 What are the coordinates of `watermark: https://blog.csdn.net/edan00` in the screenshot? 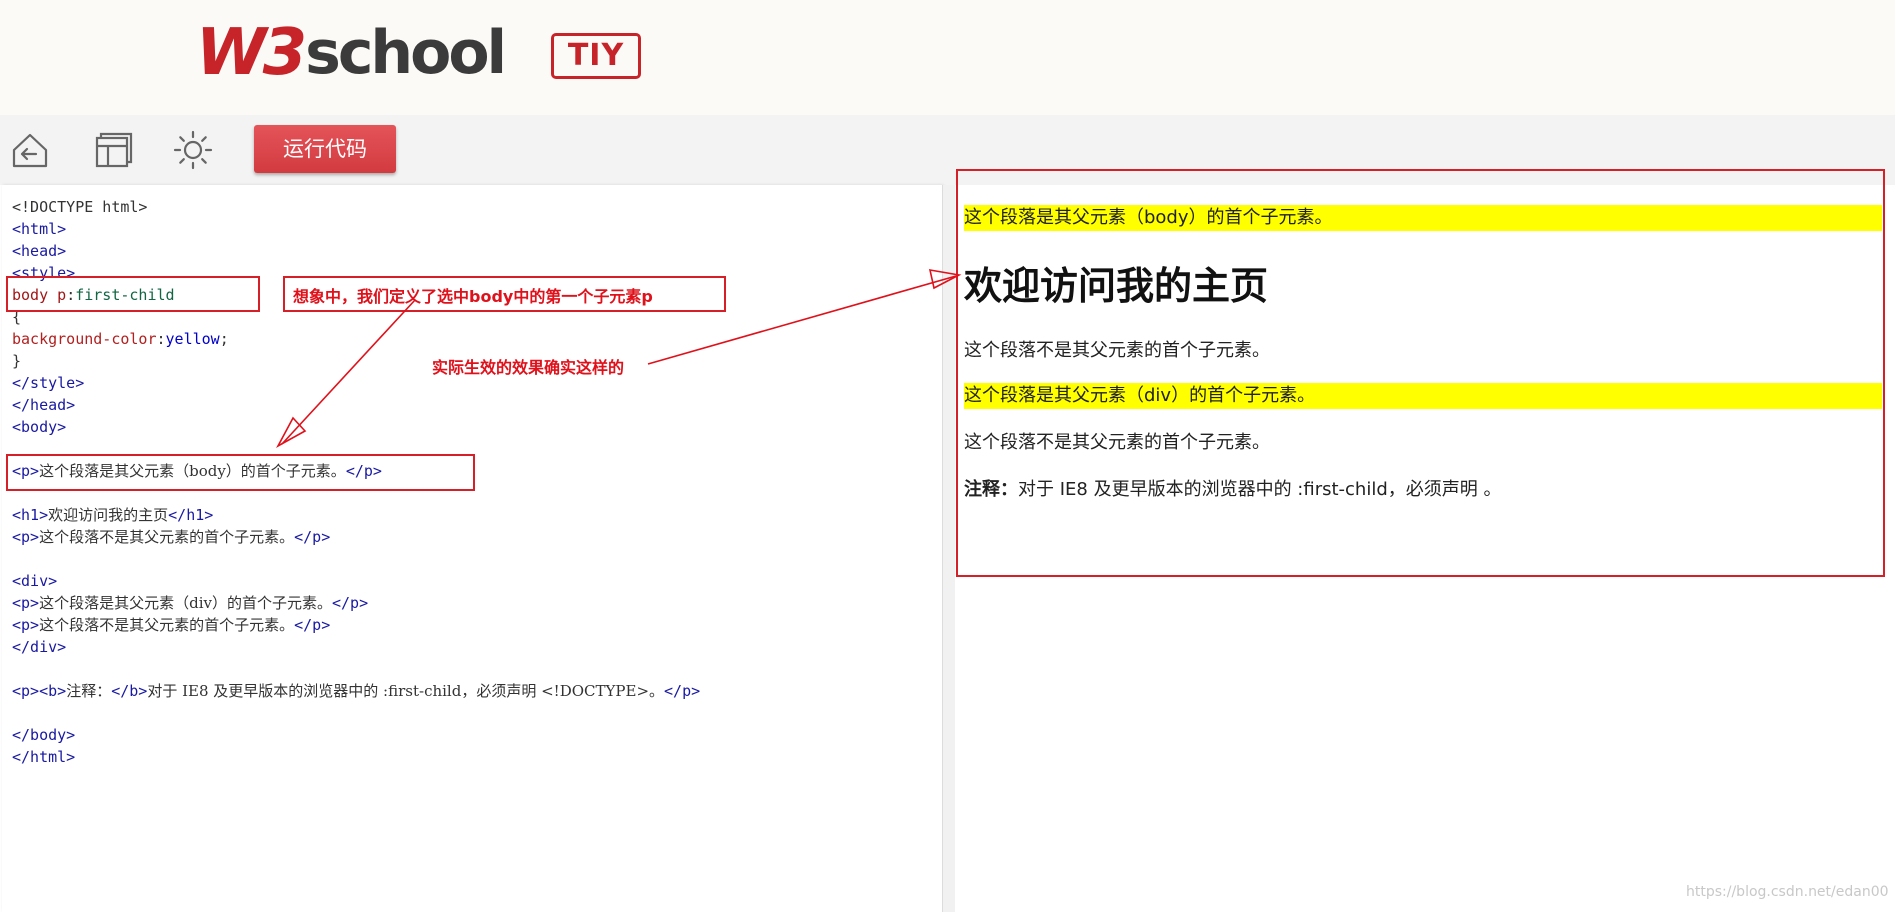 It's located at (1787, 892).